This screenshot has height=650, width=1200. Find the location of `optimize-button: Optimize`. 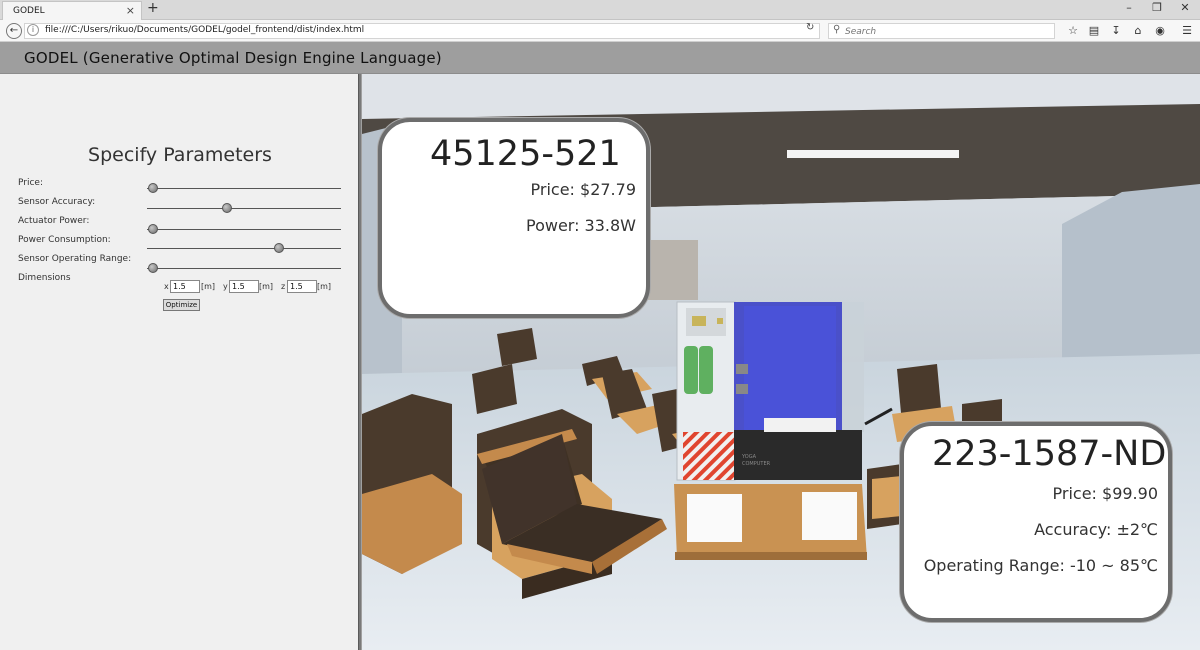

optimize-button: Optimize is located at coordinates (181, 305).